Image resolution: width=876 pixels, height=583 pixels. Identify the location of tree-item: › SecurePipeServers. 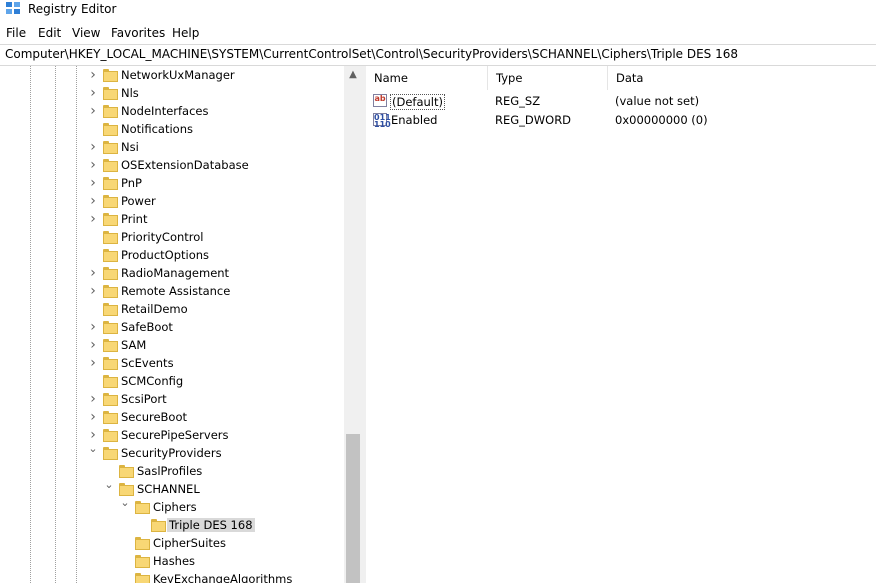
(172, 436).